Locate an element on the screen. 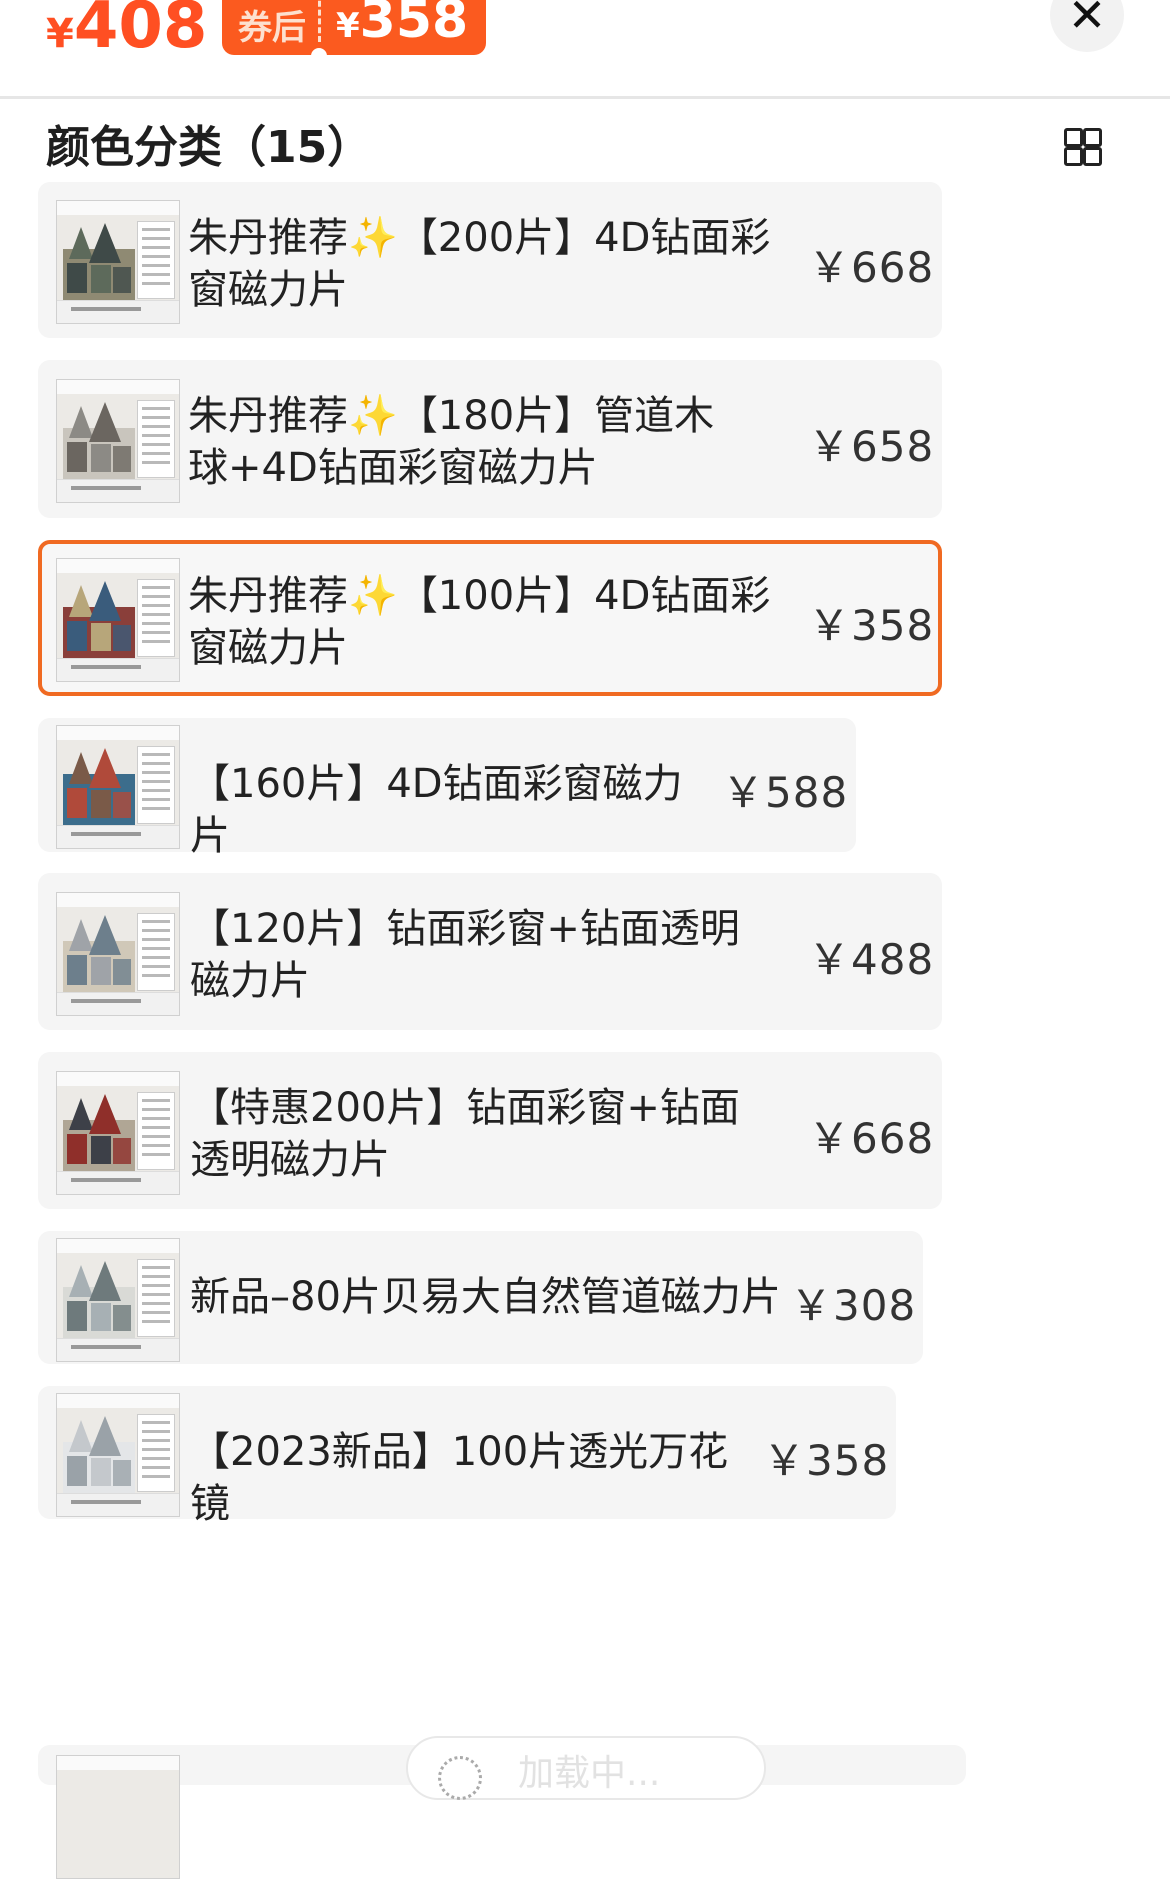  close-button: ✕ is located at coordinates (1087, 26).